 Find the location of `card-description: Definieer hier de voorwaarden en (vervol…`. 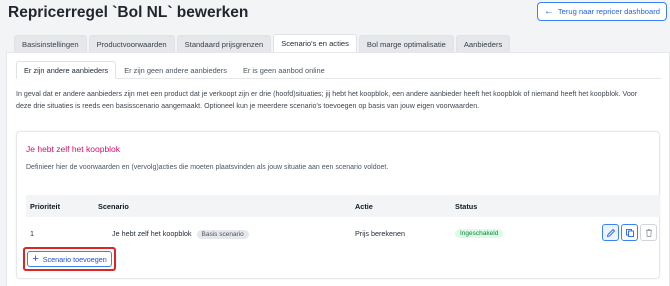

card-description: Definieer hier de voorwaarden en (vervol… is located at coordinates (207, 167).